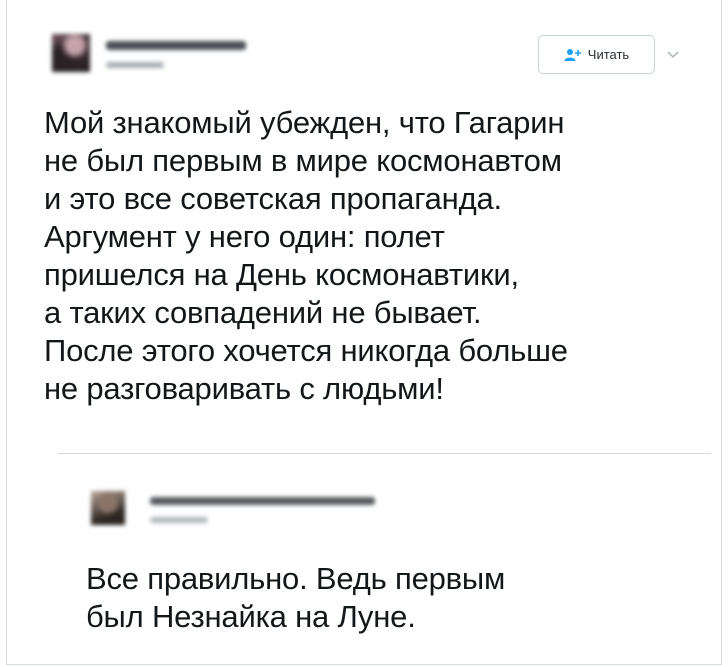  What do you see at coordinates (179, 520) in the screenshot?
I see `reply-author-handle-blurred` at bounding box center [179, 520].